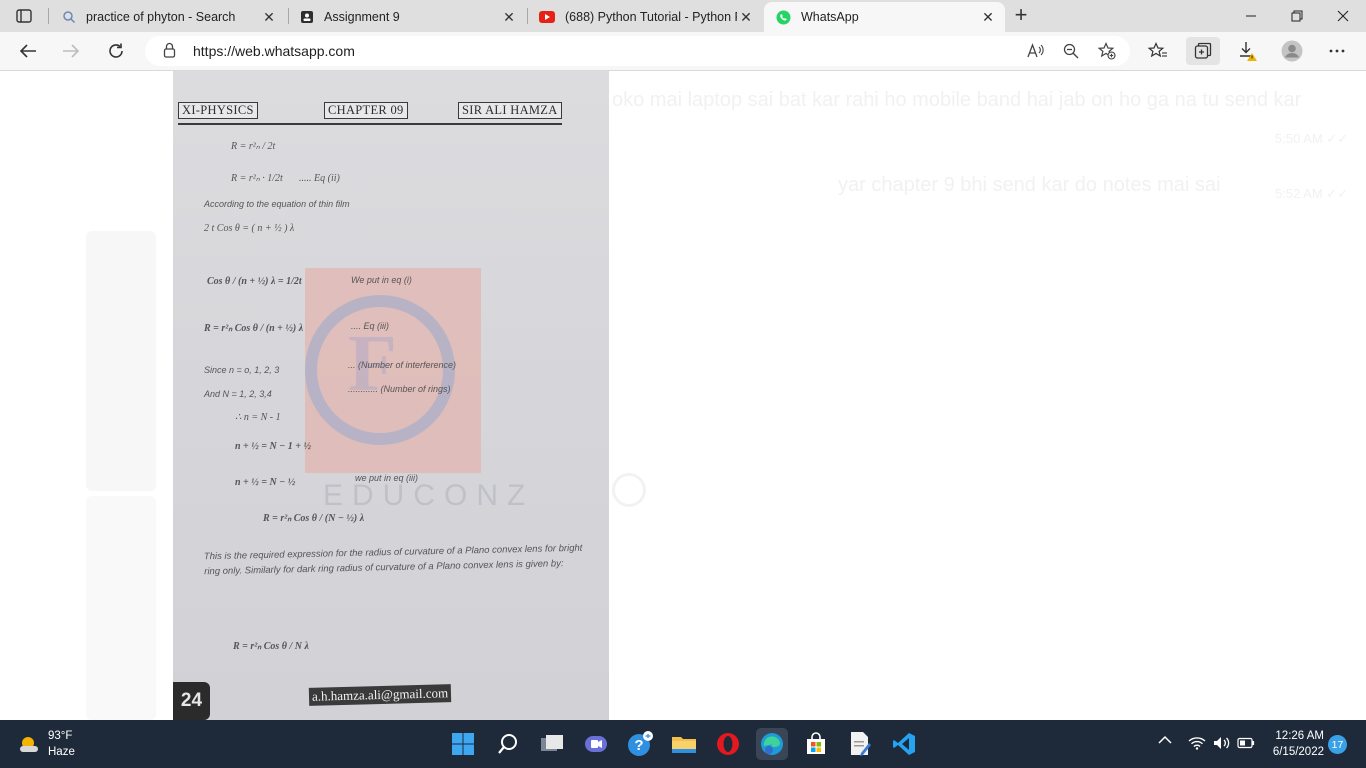  I want to click on collections-button, so click(1203, 51).